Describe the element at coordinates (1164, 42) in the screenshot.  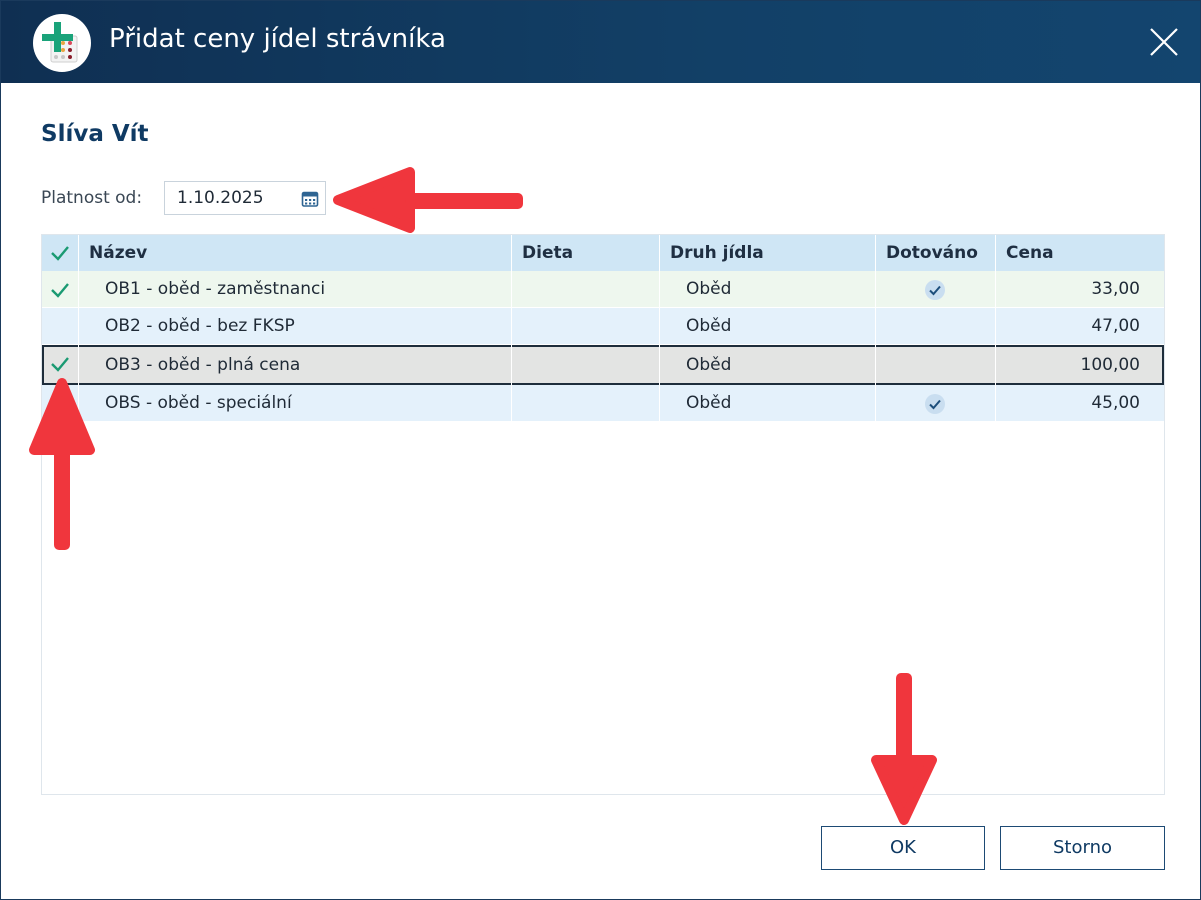
I see `close-icon` at that location.